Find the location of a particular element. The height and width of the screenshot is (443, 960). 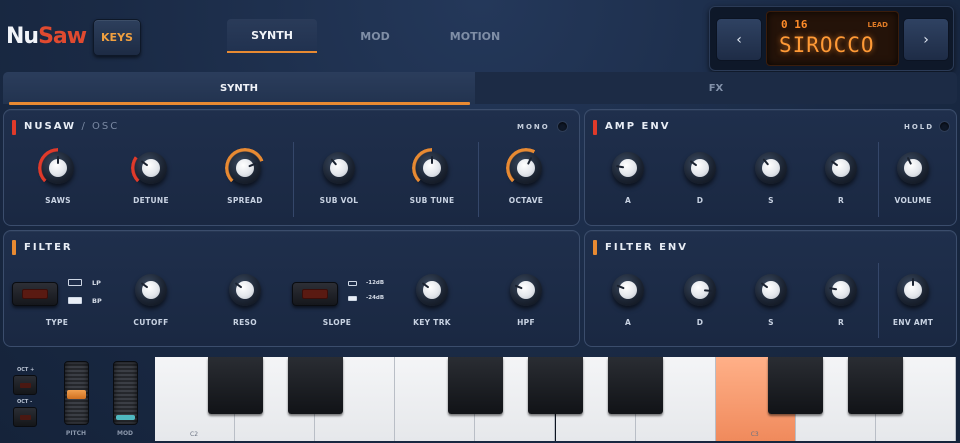

filter-env-knob-a is located at coordinates (628, 290).